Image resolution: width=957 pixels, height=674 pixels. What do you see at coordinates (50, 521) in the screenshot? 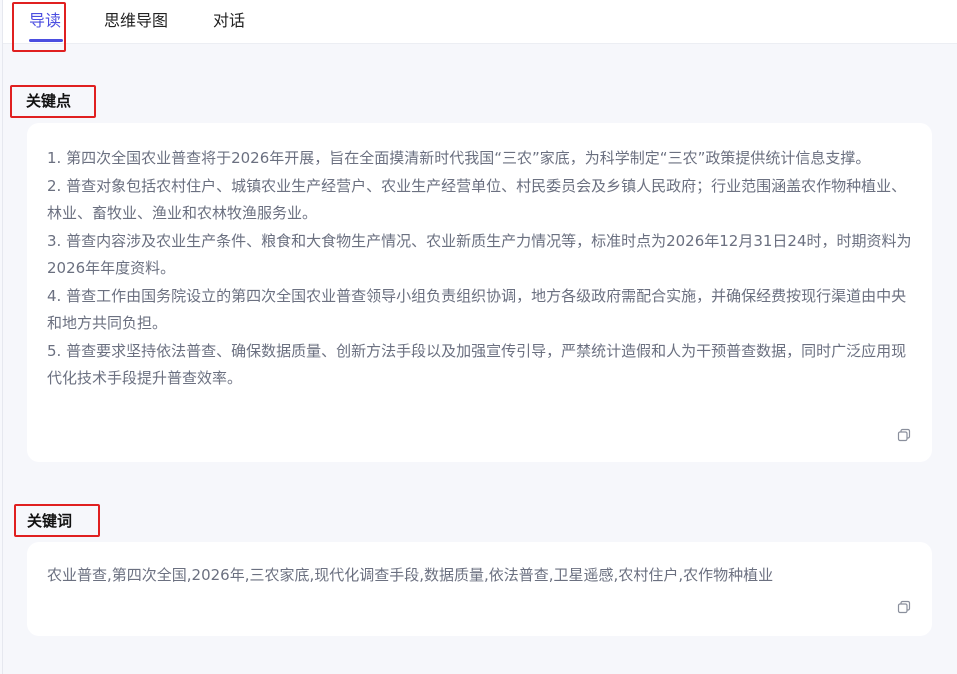
I see `keywords-title: 关键词` at bounding box center [50, 521].